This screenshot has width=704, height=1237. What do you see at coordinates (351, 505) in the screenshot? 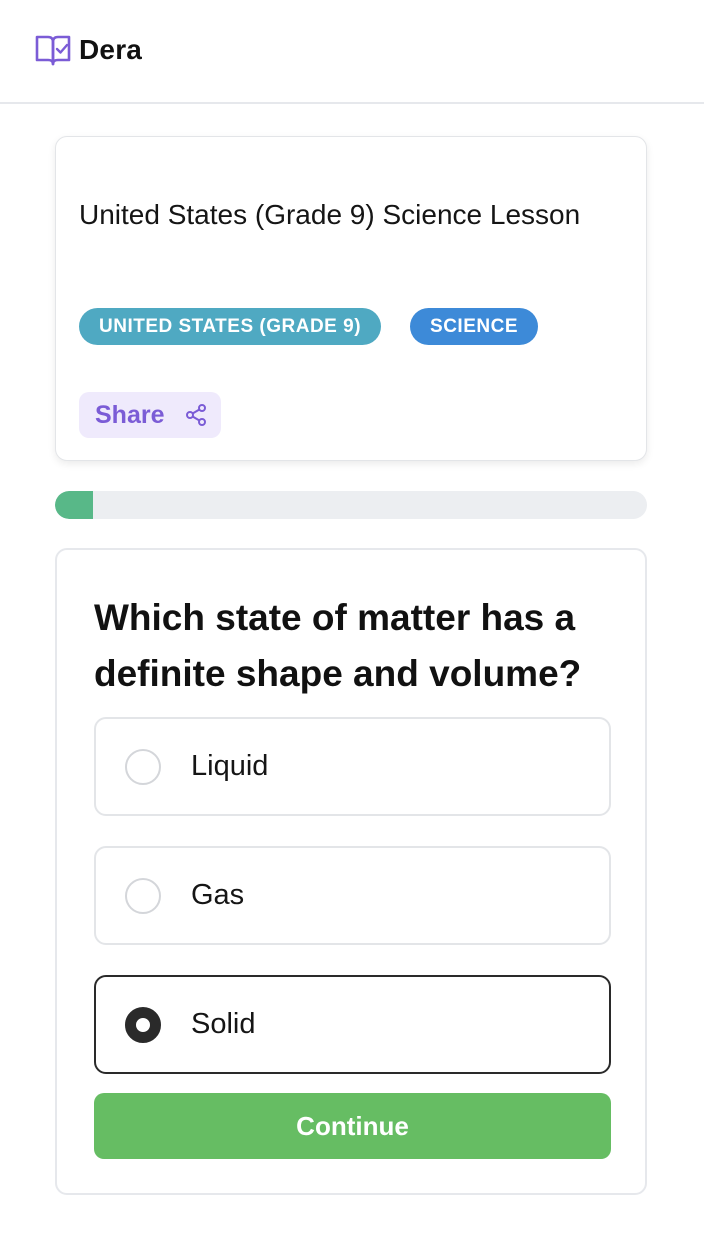
I see `progress-bar` at bounding box center [351, 505].